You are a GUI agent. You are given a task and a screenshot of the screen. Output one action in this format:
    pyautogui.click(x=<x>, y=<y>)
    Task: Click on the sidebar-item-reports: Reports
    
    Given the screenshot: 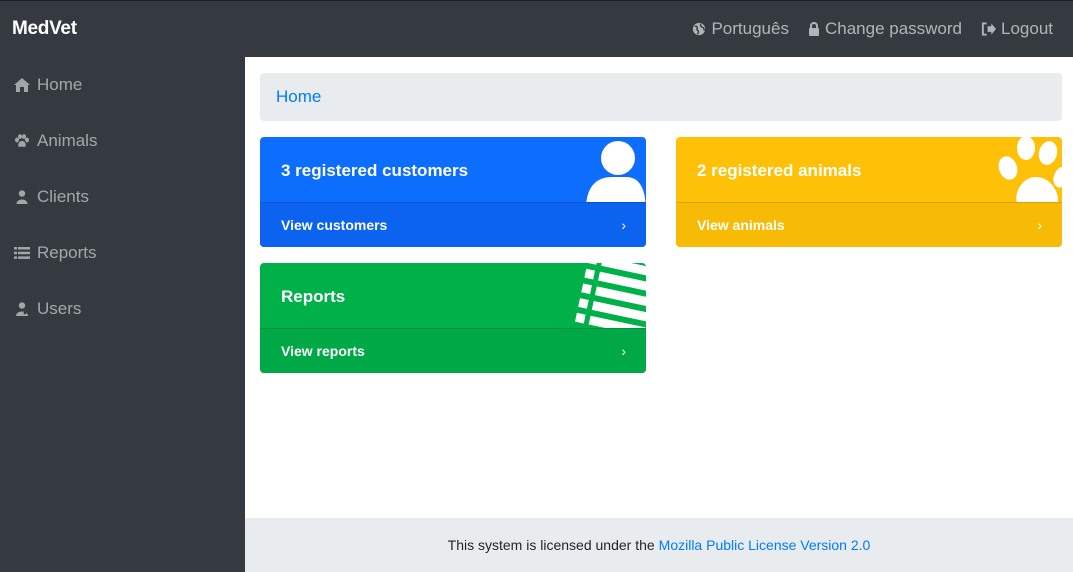 What is the action you would take?
    pyautogui.click(x=122, y=253)
    